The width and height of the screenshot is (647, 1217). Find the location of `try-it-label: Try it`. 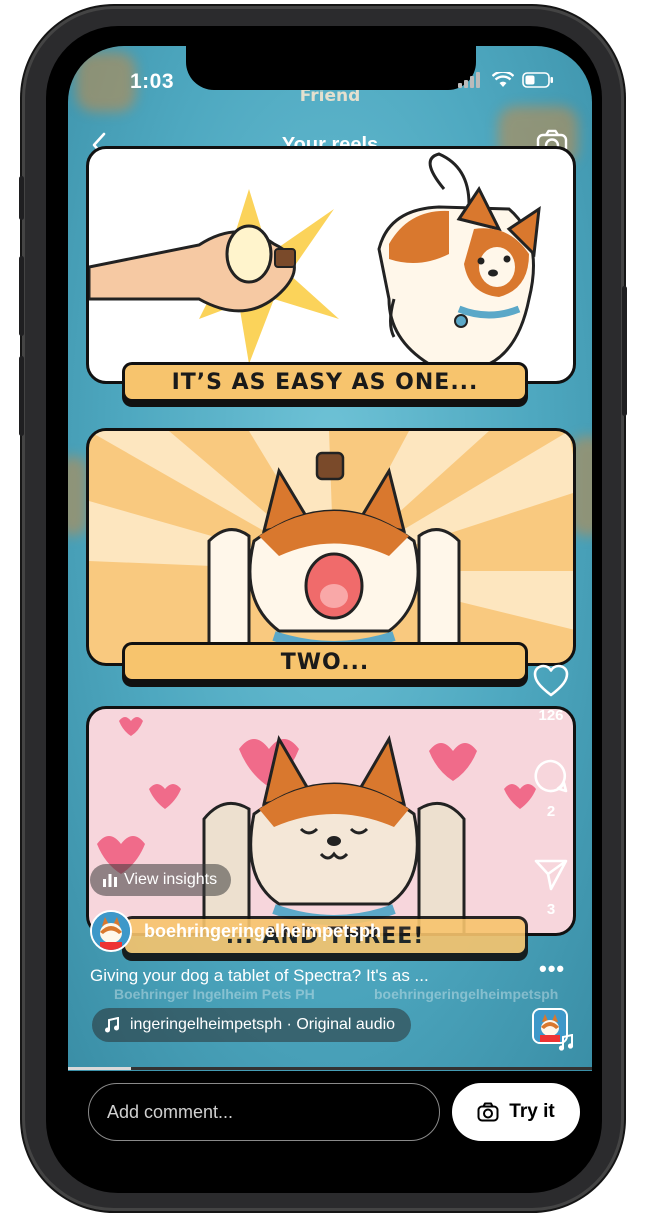

try-it-label: Try it is located at coordinates (532, 1111).